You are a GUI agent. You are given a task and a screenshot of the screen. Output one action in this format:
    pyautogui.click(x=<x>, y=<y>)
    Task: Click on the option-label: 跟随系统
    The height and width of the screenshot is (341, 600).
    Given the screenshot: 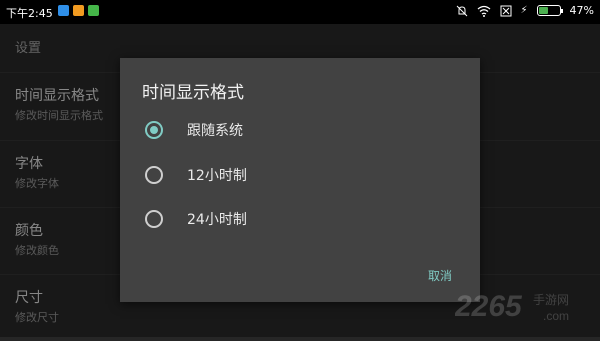 What is the action you would take?
    pyautogui.click(x=215, y=131)
    